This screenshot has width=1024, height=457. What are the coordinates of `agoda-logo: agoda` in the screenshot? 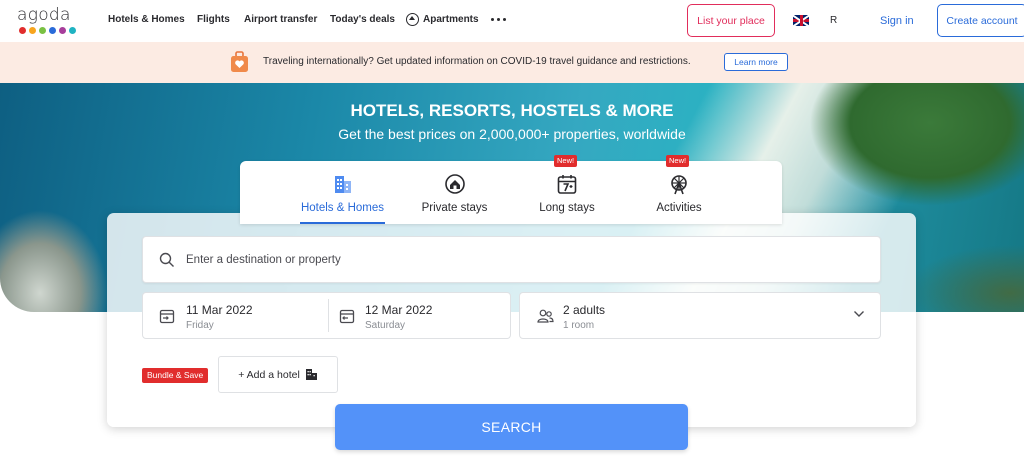 It's located at (46, 21).